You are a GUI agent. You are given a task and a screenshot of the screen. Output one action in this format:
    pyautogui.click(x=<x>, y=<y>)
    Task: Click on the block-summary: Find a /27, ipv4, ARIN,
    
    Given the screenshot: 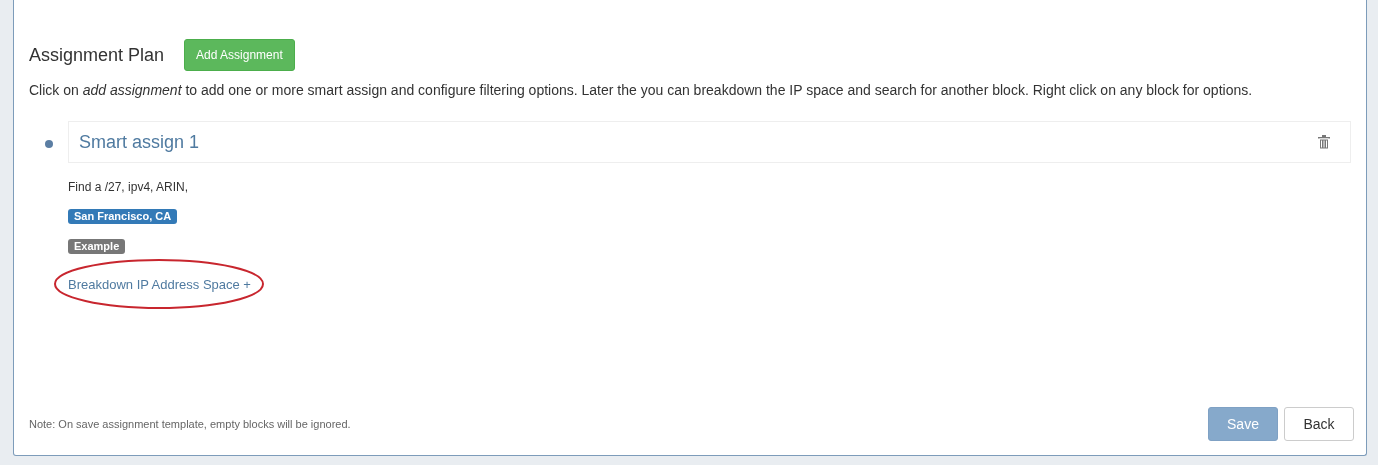 What is the action you would take?
    pyautogui.click(x=129, y=187)
    